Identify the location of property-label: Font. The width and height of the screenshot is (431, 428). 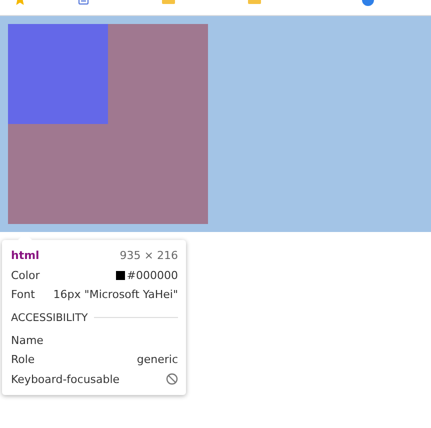
(23, 295).